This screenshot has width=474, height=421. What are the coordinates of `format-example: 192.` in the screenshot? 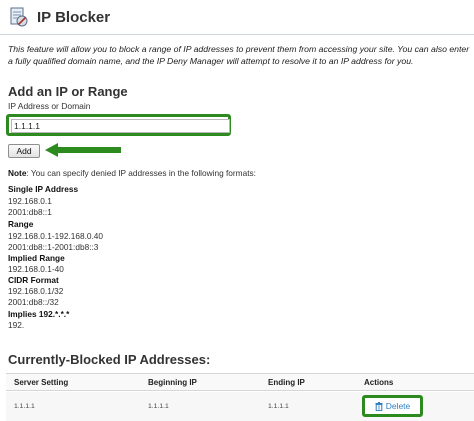 It's located at (16, 325).